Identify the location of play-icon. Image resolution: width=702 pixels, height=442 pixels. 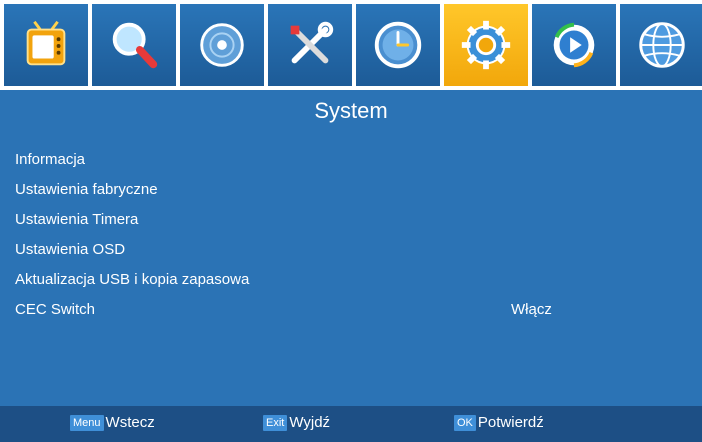
(574, 45).